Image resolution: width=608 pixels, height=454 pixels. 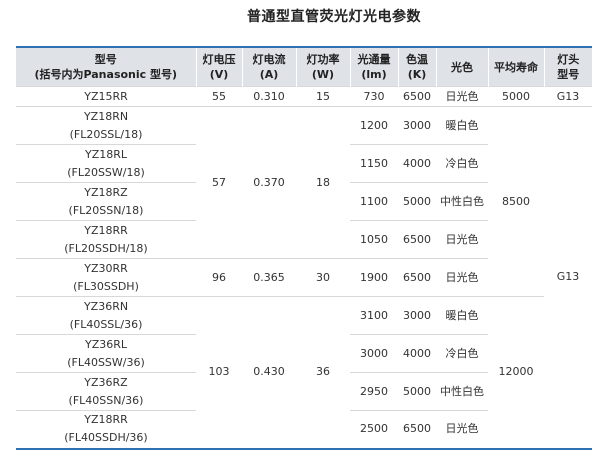 I want to click on current-cell: 0.370, so click(x=269, y=182).